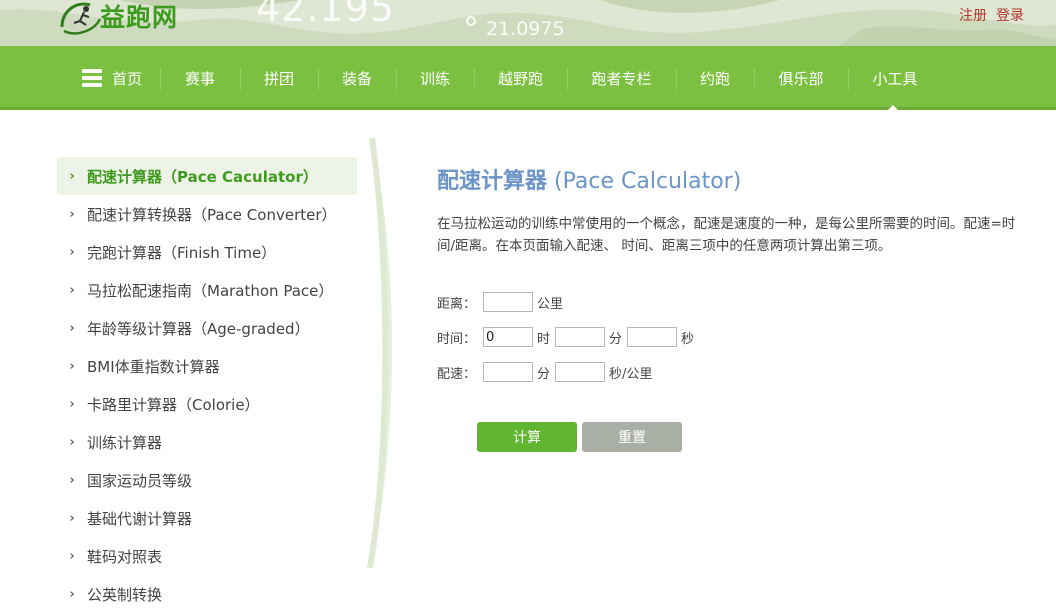  I want to click on auth-links: 注册 登录, so click(991, 15).